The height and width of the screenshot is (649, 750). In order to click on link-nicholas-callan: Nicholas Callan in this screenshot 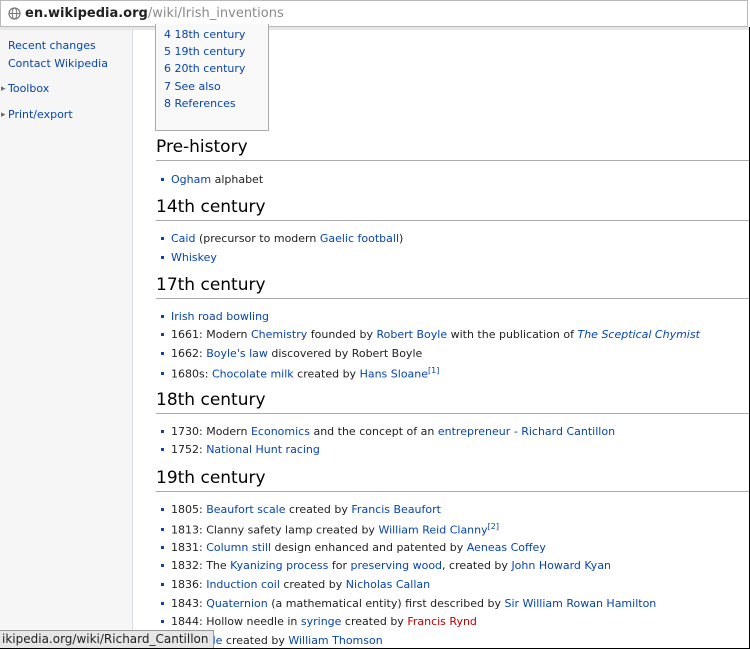, I will do `click(388, 584)`.